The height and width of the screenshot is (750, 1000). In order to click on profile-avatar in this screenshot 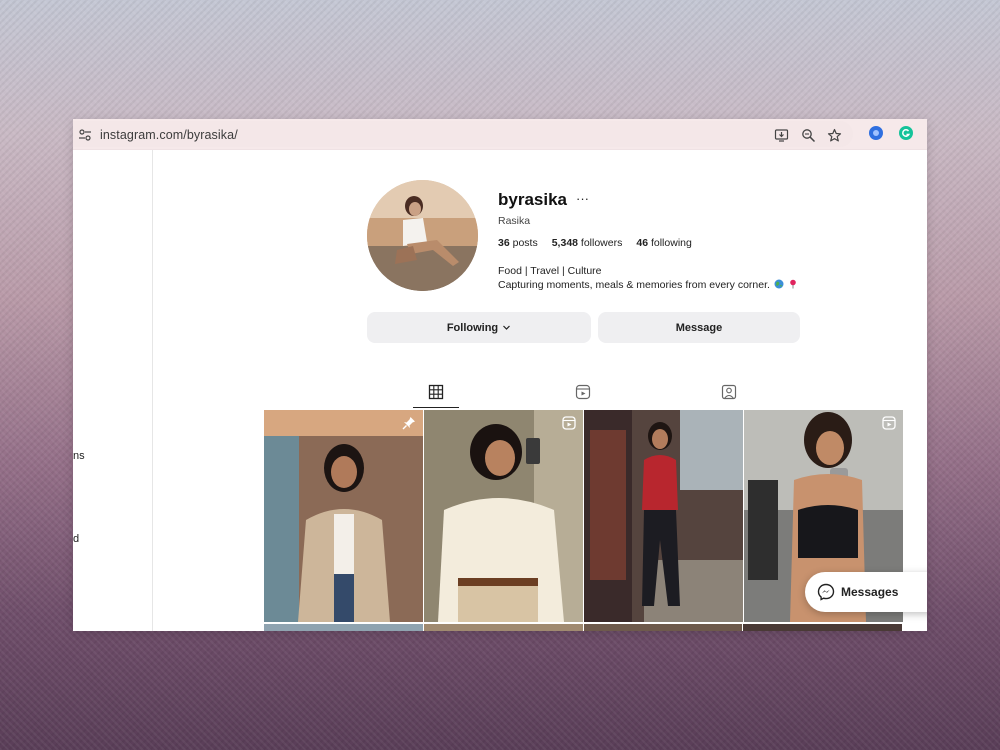, I will do `click(422, 235)`.